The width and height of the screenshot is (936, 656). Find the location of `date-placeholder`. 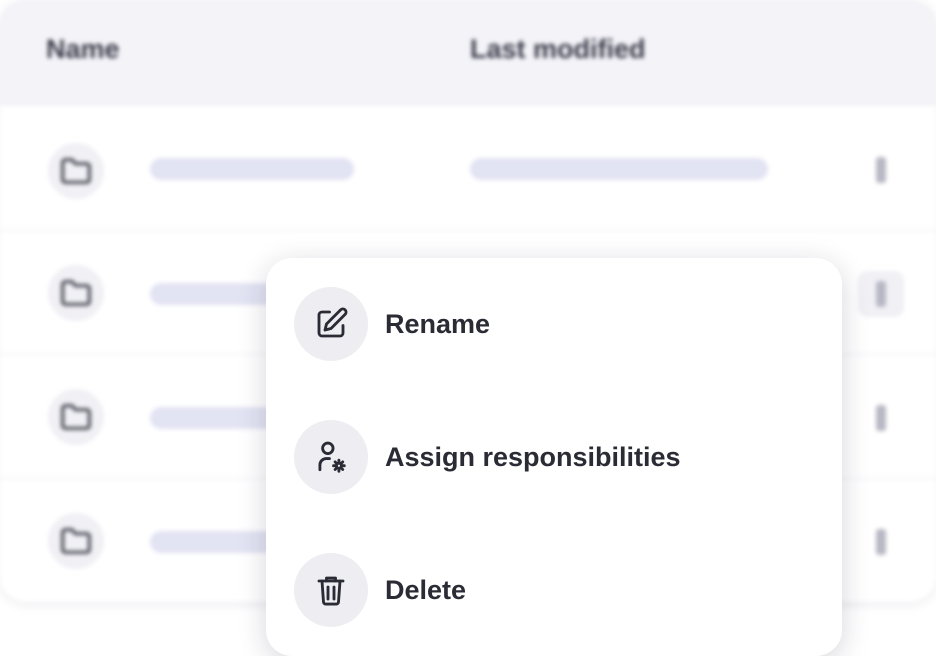

date-placeholder is located at coordinates (619, 169).